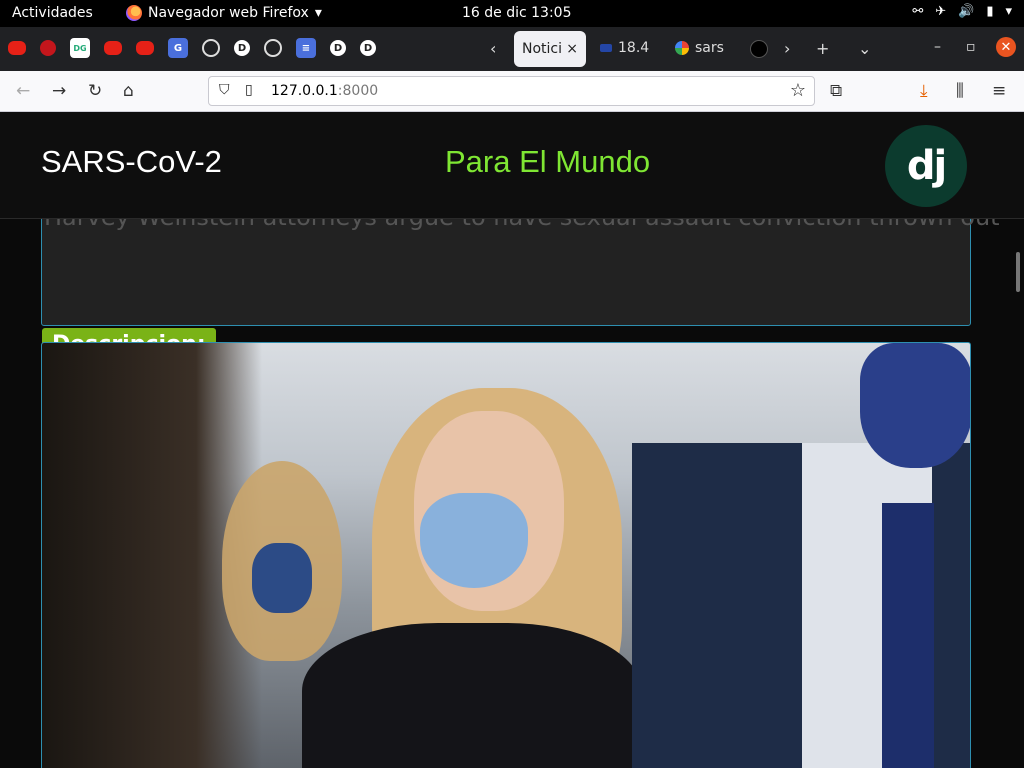 The width and height of the screenshot is (1024, 768). Describe the element at coordinates (113, 48) in the screenshot. I see `youtube-music-icon` at that location.